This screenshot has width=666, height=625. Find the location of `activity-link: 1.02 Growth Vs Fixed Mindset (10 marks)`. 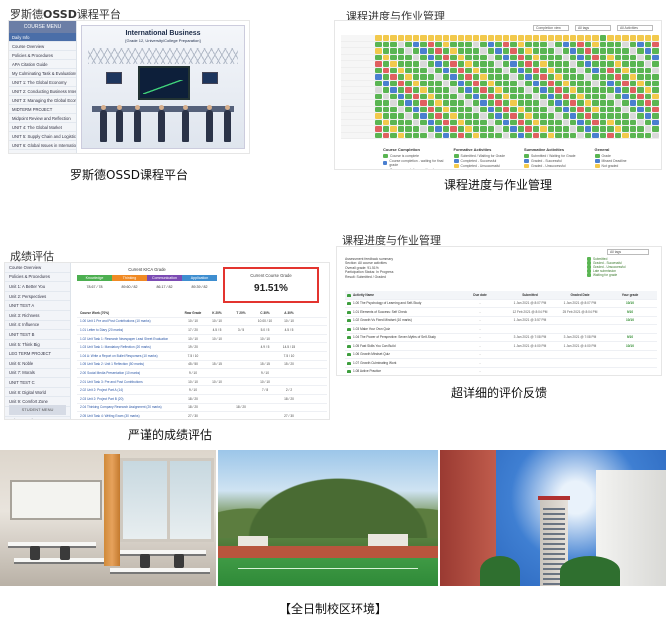

activity-link: 1.02 Growth Vs Fixed Mindset (10 marks) is located at coordinates (400, 320).